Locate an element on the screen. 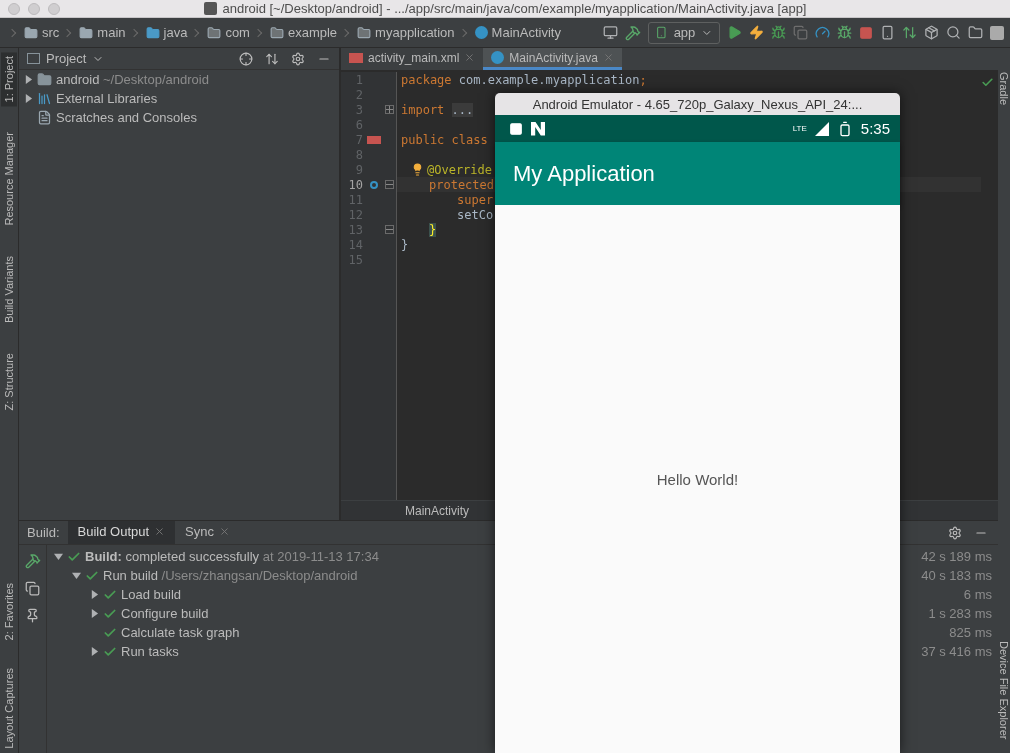  build-step: Calculate task graph is located at coordinates (180, 632).